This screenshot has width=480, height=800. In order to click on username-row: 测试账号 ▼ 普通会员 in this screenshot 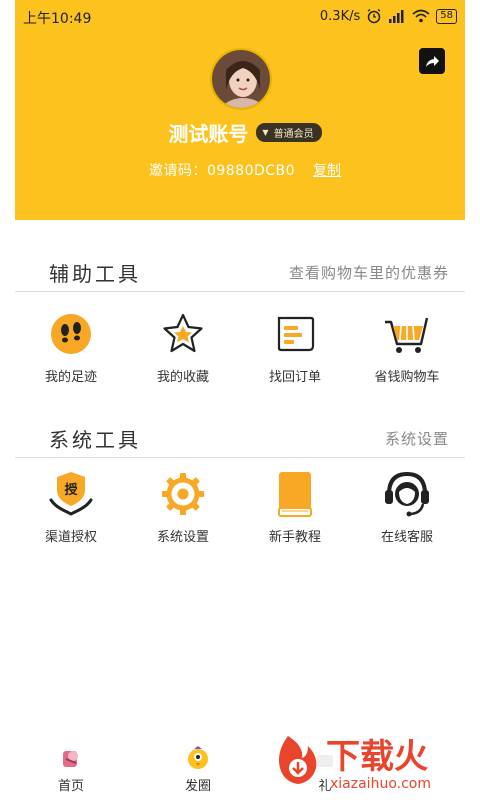, I will do `click(240, 132)`.